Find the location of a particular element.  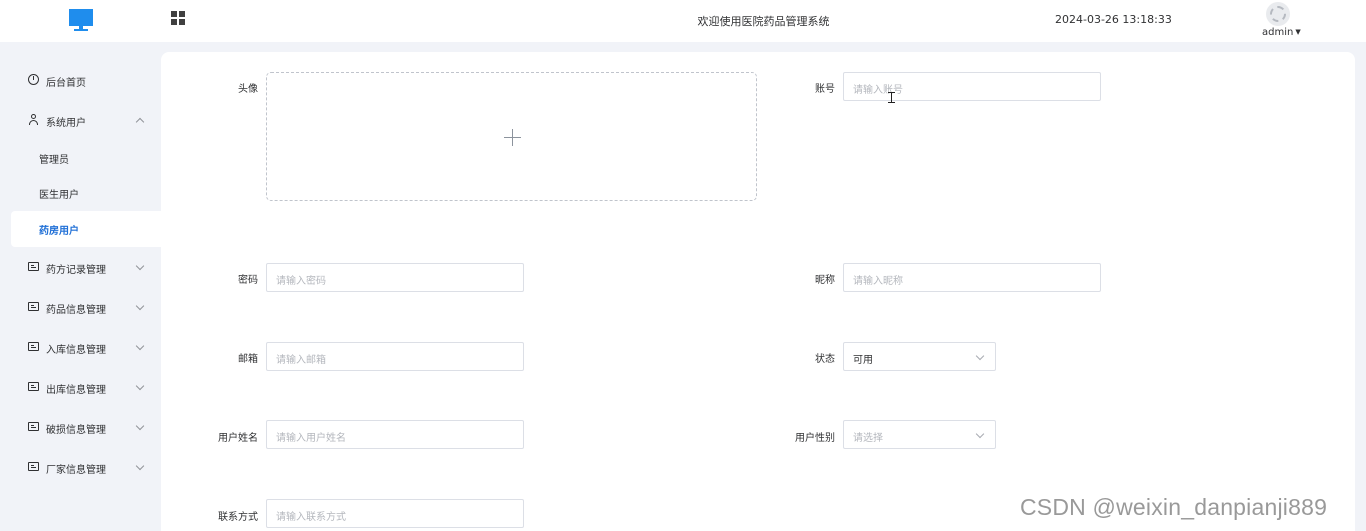

sidebar-item-label: 后台首页 is located at coordinates (66, 83).